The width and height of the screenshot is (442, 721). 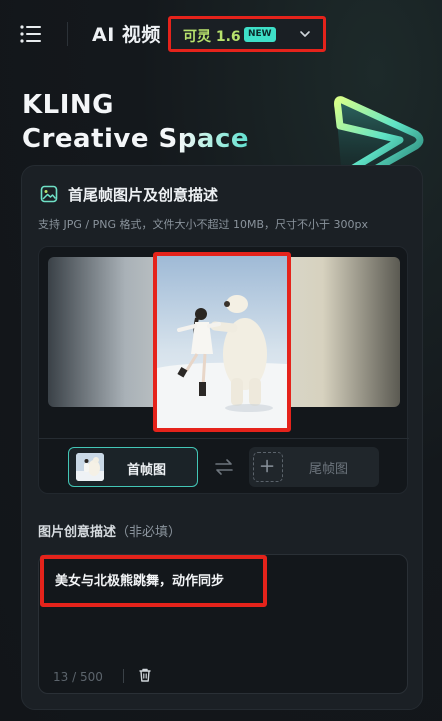 What do you see at coordinates (305, 34) in the screenshot?
I see `chevron-down-icon` at bounding box center [305, 34].